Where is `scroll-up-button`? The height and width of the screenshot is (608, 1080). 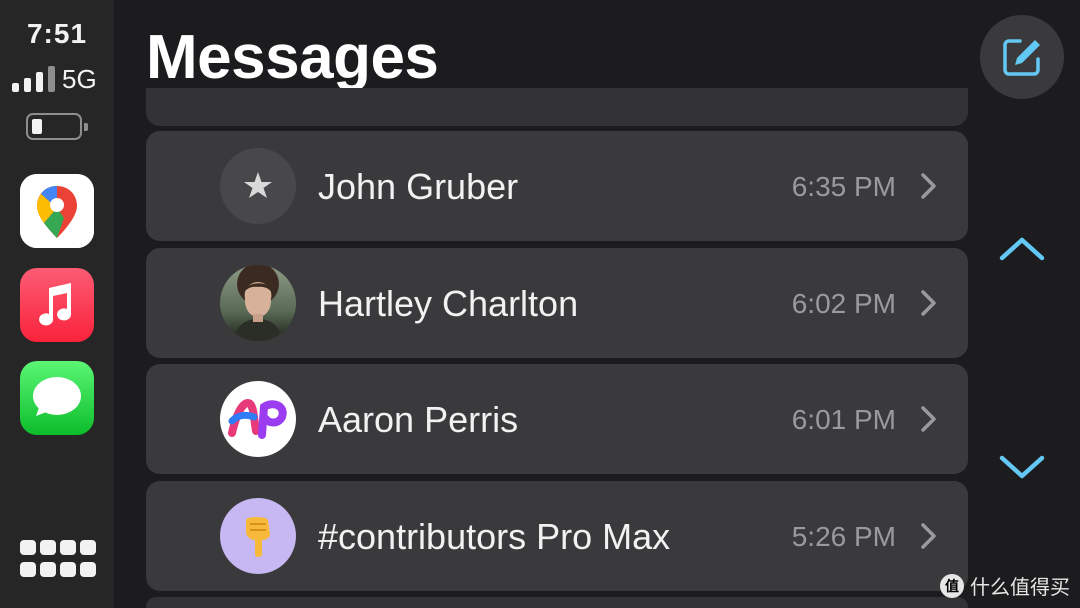 scroll-up-button is located at coordinates (1022, 249).